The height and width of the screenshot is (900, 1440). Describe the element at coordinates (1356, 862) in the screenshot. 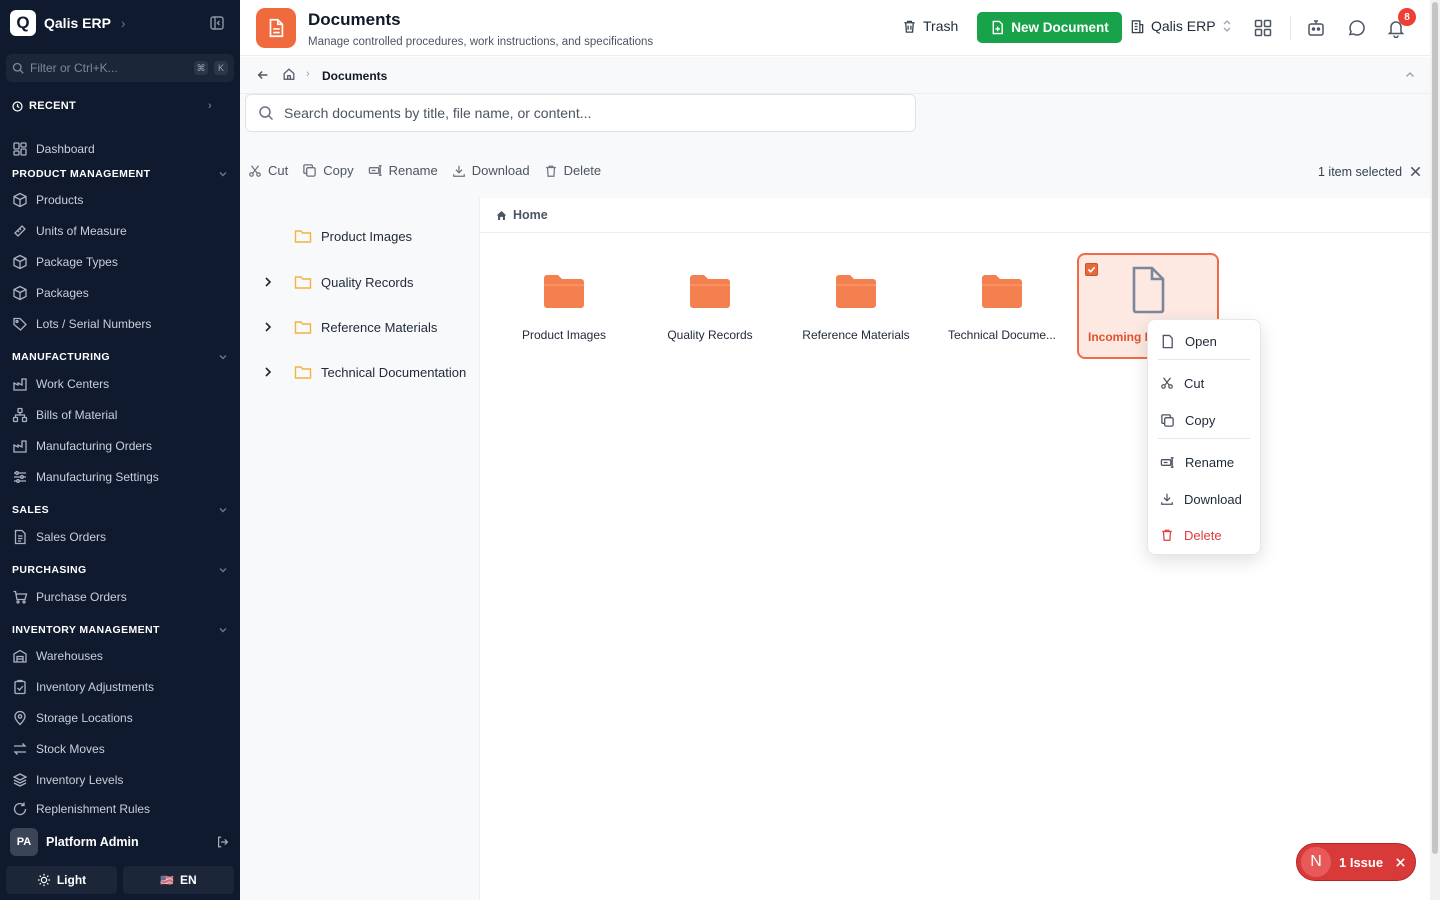

I see `issue-toast: N 1 Issue` at that location.